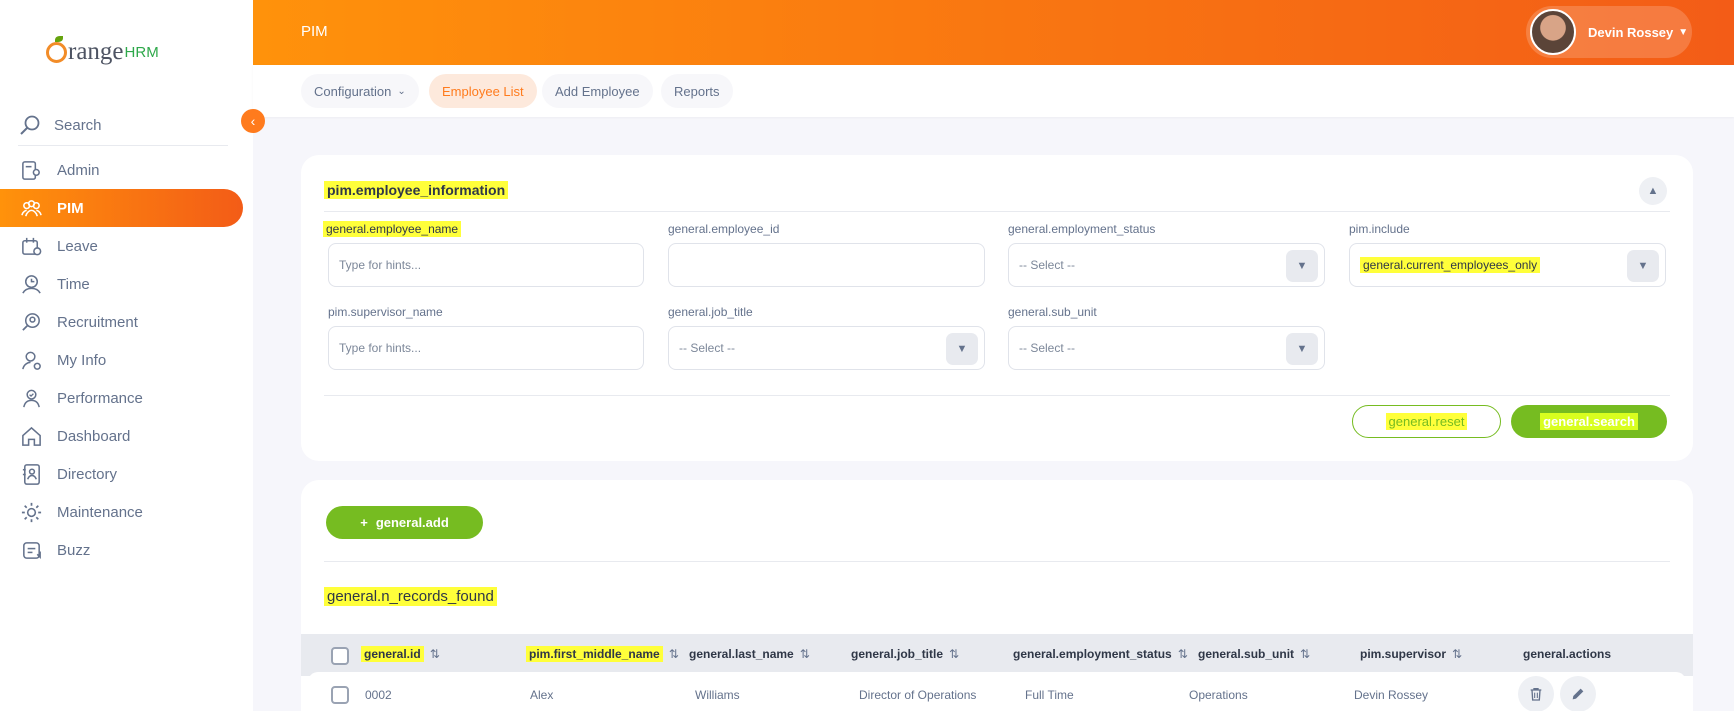 Image resolution: width=1734 pixels, height=711 pixels. What do you see at coordinates (126, 512) in the screenshot?
I see `sidebar-item-maintenance: Maintenance` at bounding box center [126, 512].